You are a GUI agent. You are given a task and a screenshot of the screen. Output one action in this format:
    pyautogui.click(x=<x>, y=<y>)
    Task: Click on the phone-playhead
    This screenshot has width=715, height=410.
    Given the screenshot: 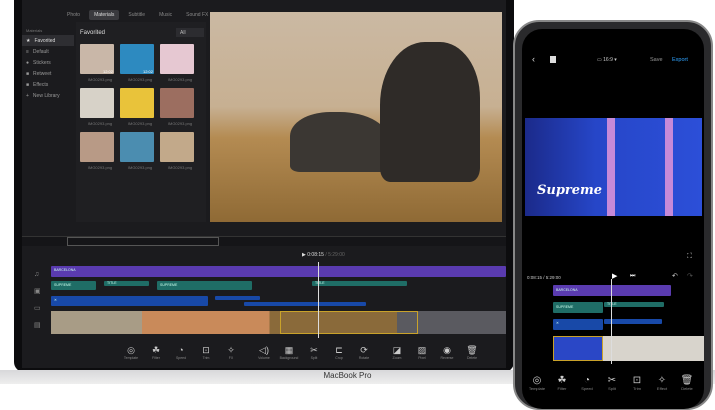 What is the action you would take?
    pyautogui.click(x=611, y=321)
    